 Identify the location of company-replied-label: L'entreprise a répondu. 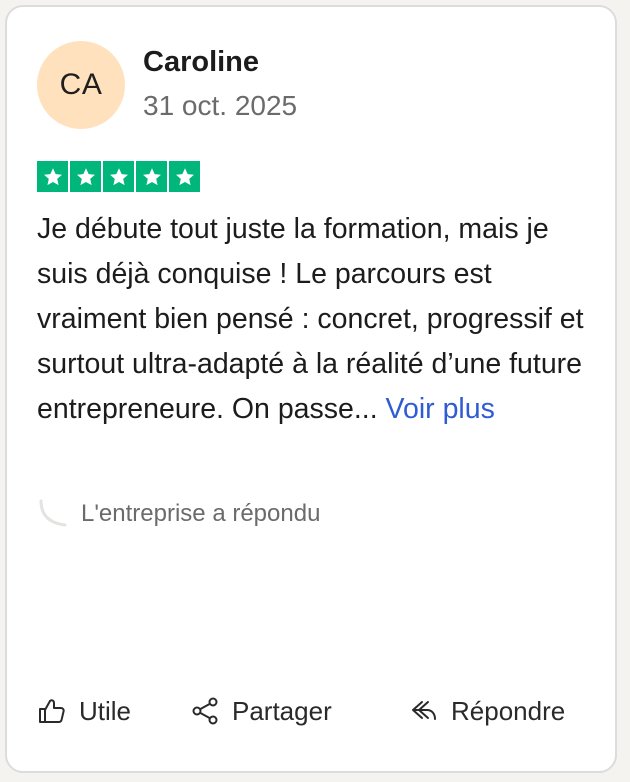
(201, 513).